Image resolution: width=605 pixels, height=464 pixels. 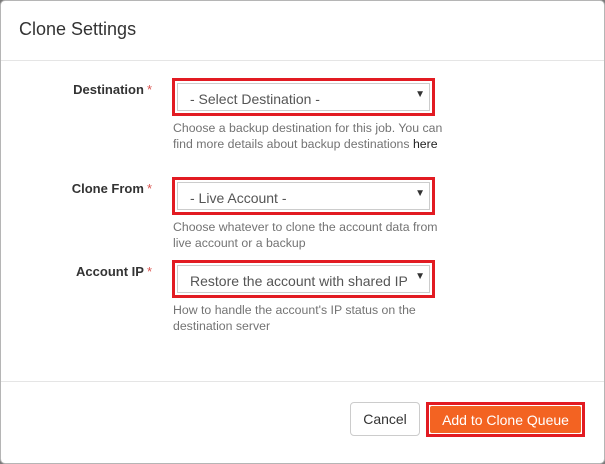 What do you see at coordinates (114, 271) in the screenshot?
I see `account-ip-label: Account IP *` at bounding box center [114, 271].